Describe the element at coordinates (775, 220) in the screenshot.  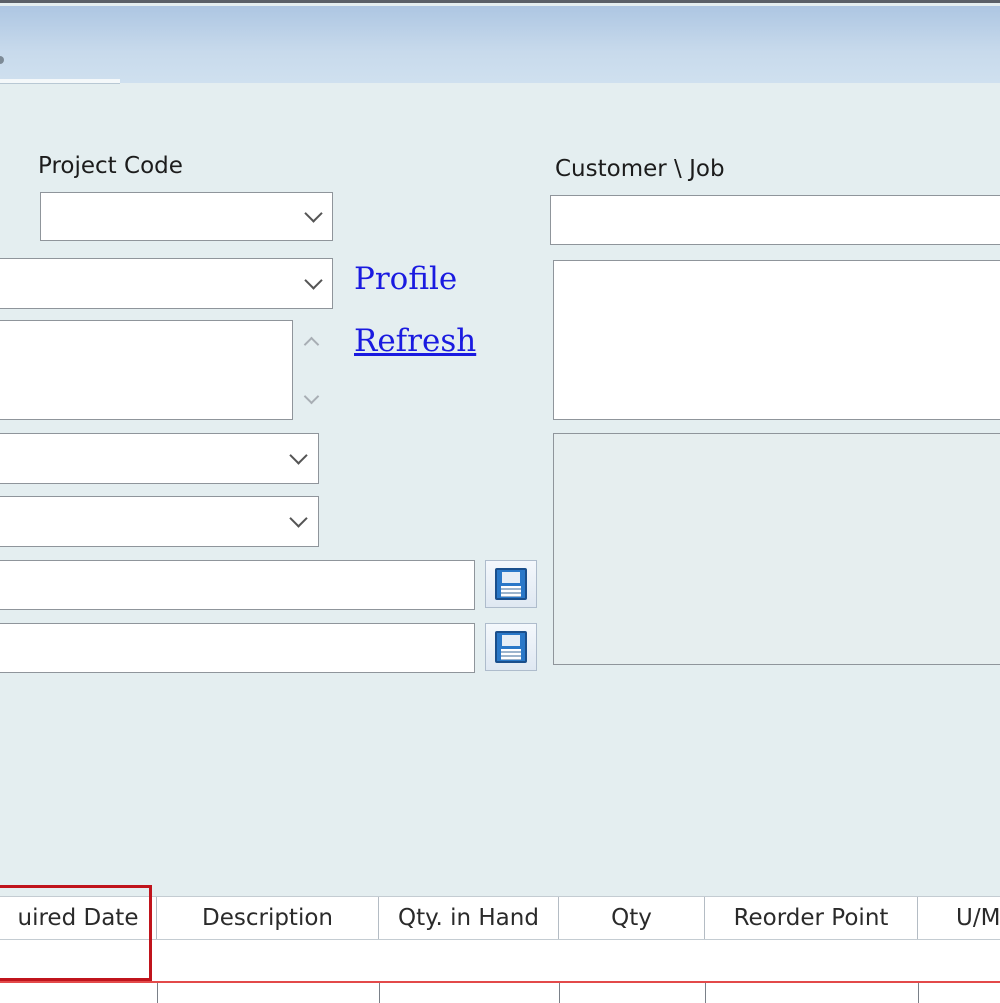
I see `customer-job-input` at that location.